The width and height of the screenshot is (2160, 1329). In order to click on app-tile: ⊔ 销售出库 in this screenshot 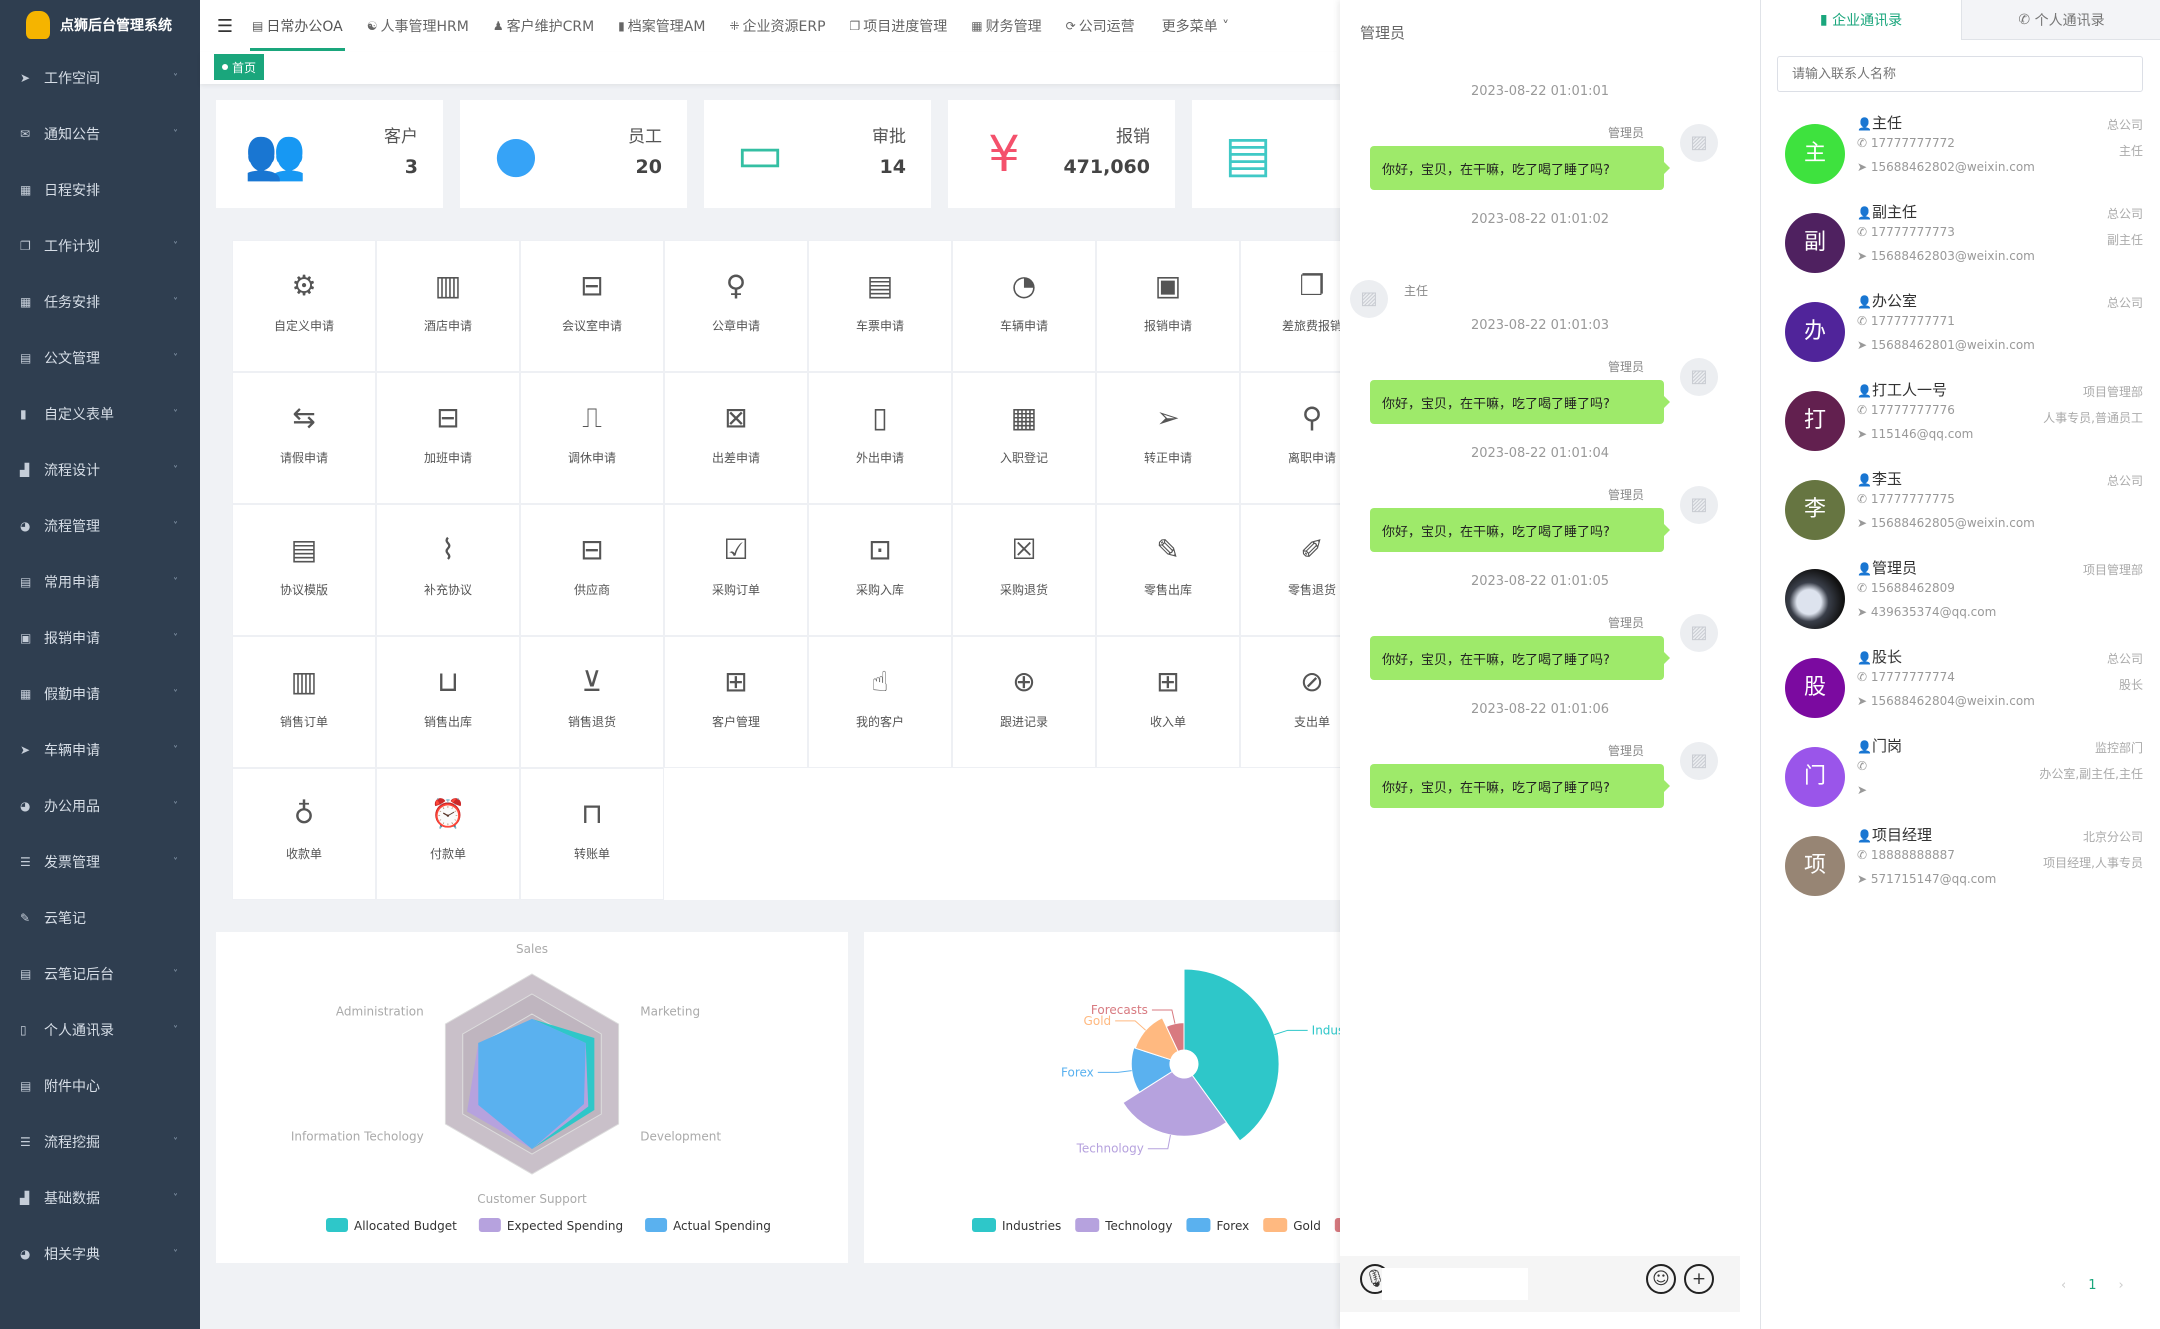, I will do `click(448, 702)`.